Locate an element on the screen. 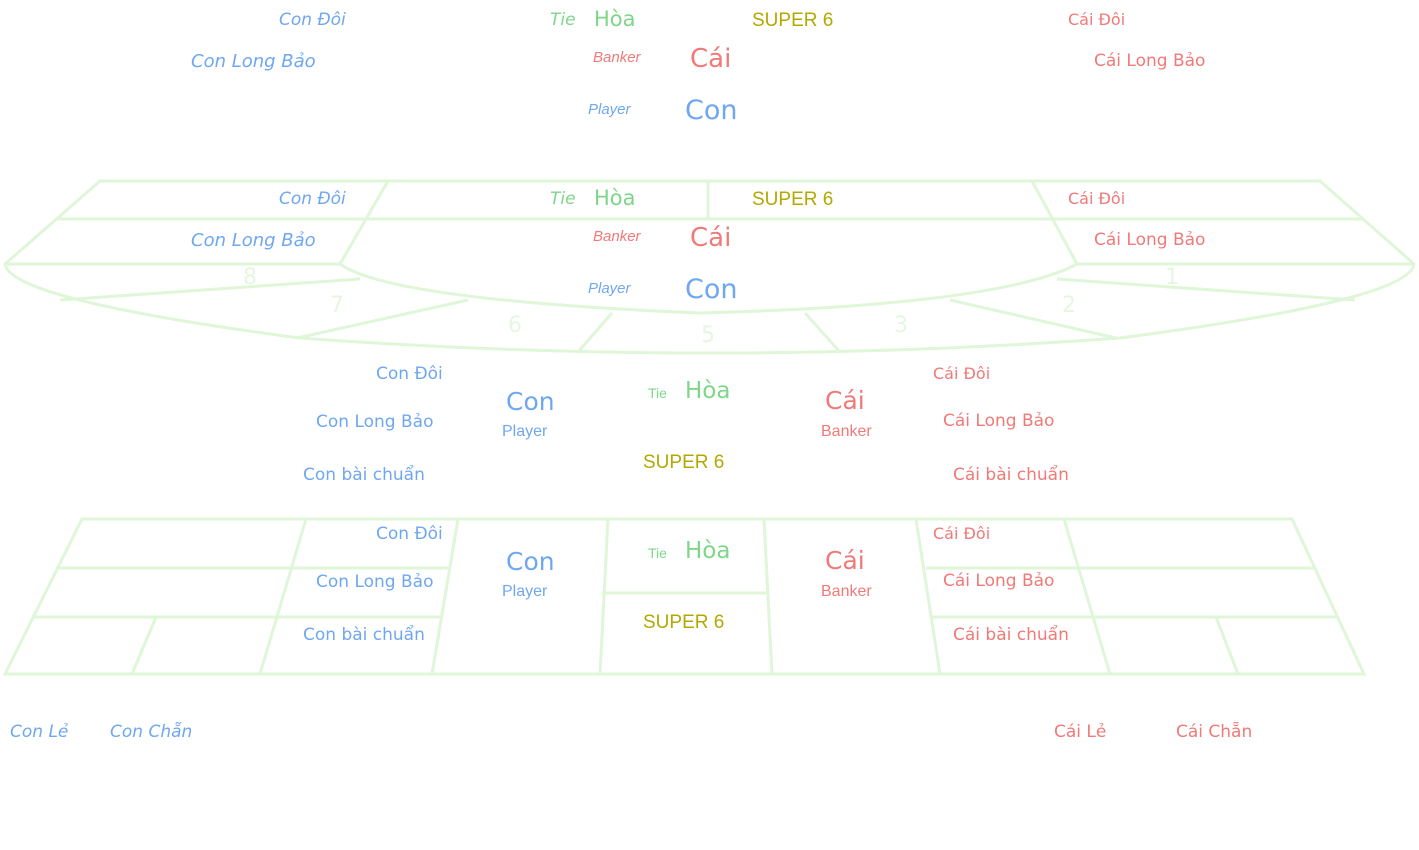 This screenshot has height=850, width=1419. table-number: 6 is located at coordinates (515, 325).